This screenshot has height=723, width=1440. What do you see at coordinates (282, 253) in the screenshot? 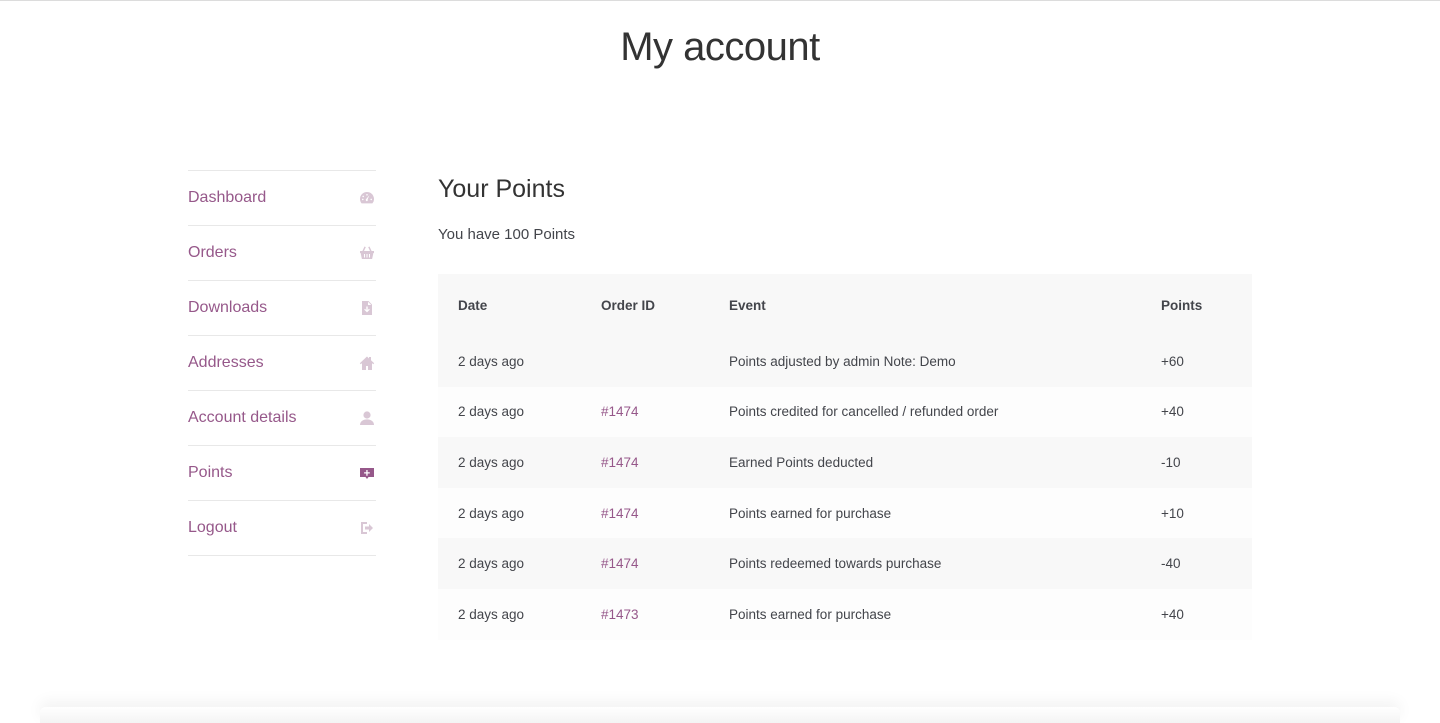
I see `nav-item-orders: Orders` at bounding box center [282, 253].